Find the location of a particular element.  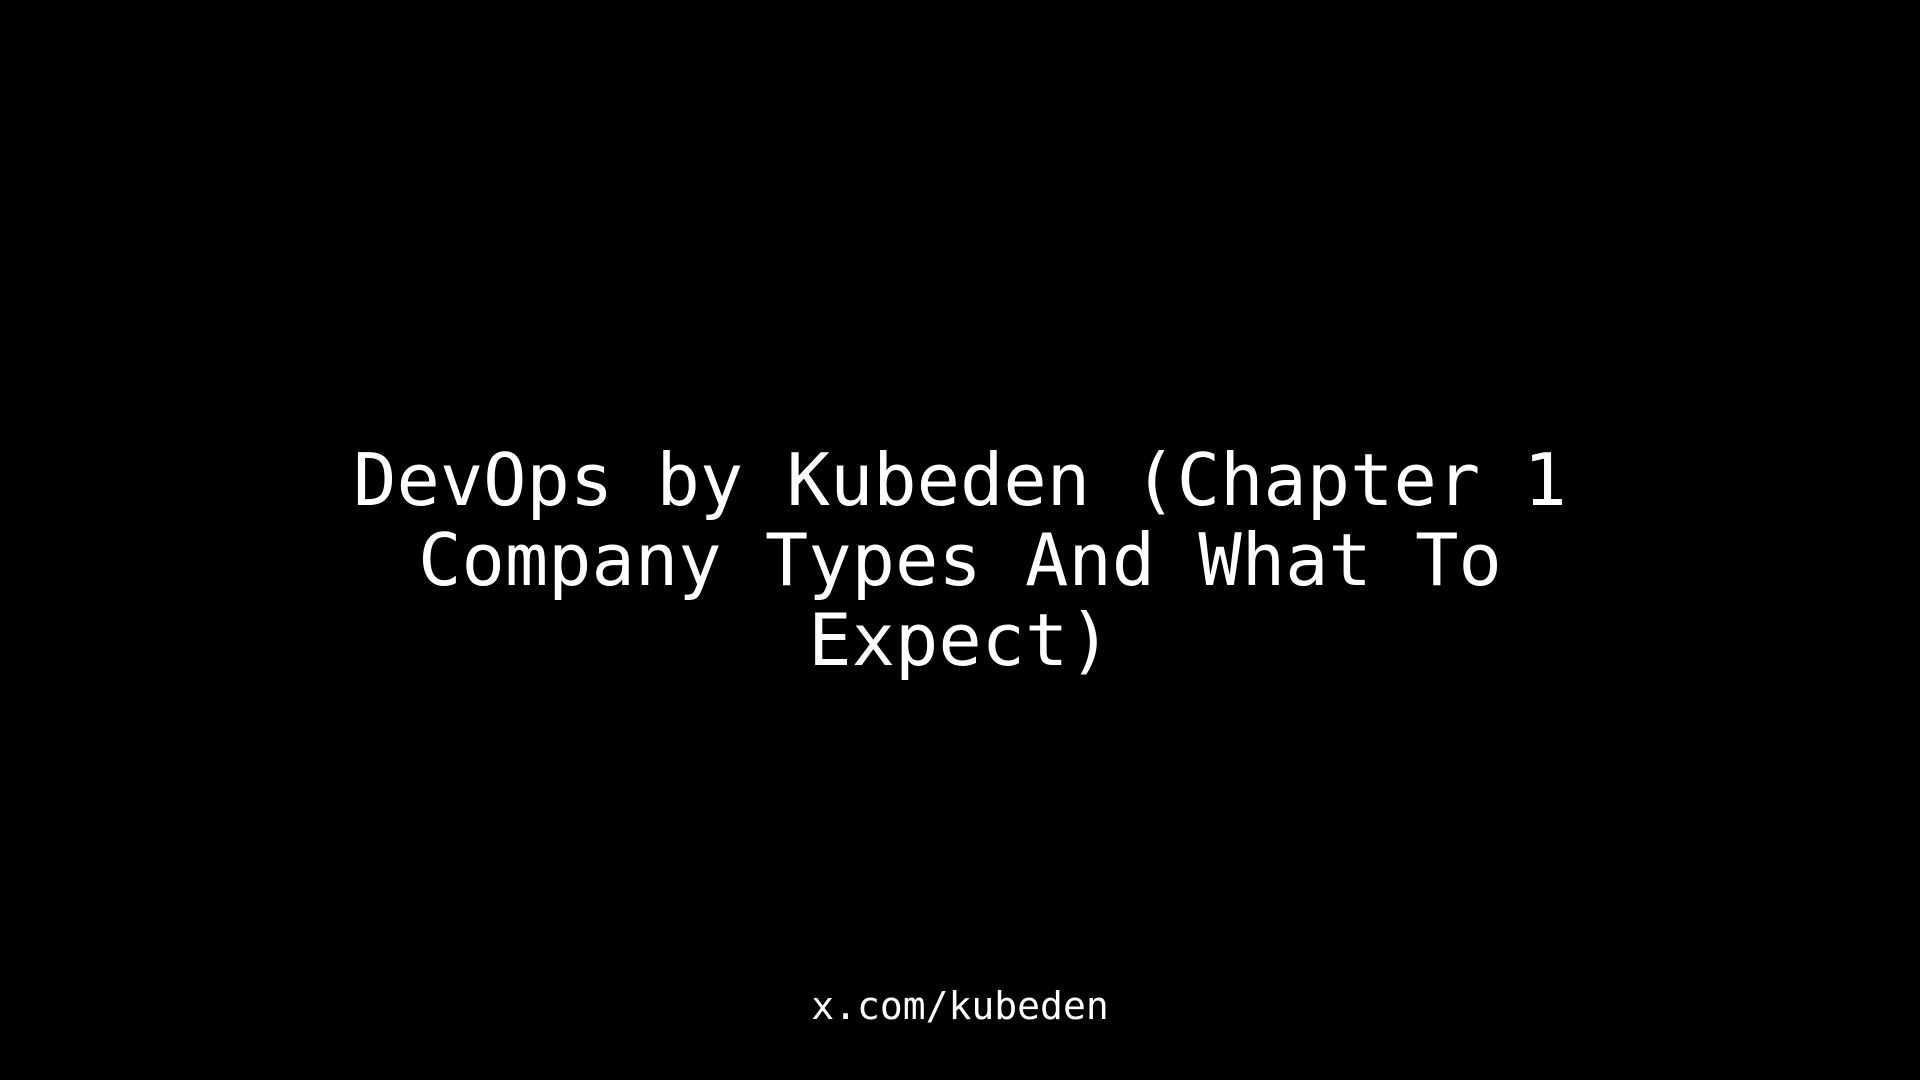

title-line-3: Expect) is located at coordinates (960, 640).